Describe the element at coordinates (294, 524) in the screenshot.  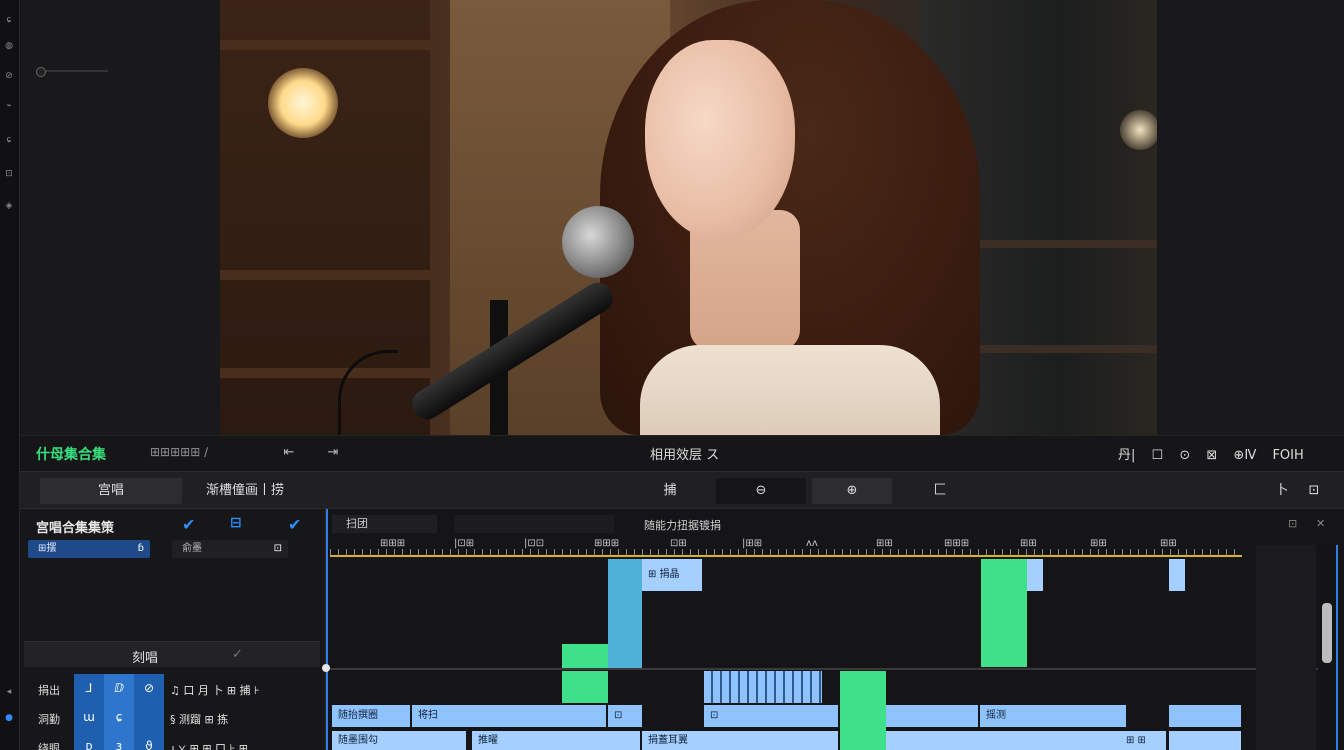
I see `check-icon-2: ✔` at that location.